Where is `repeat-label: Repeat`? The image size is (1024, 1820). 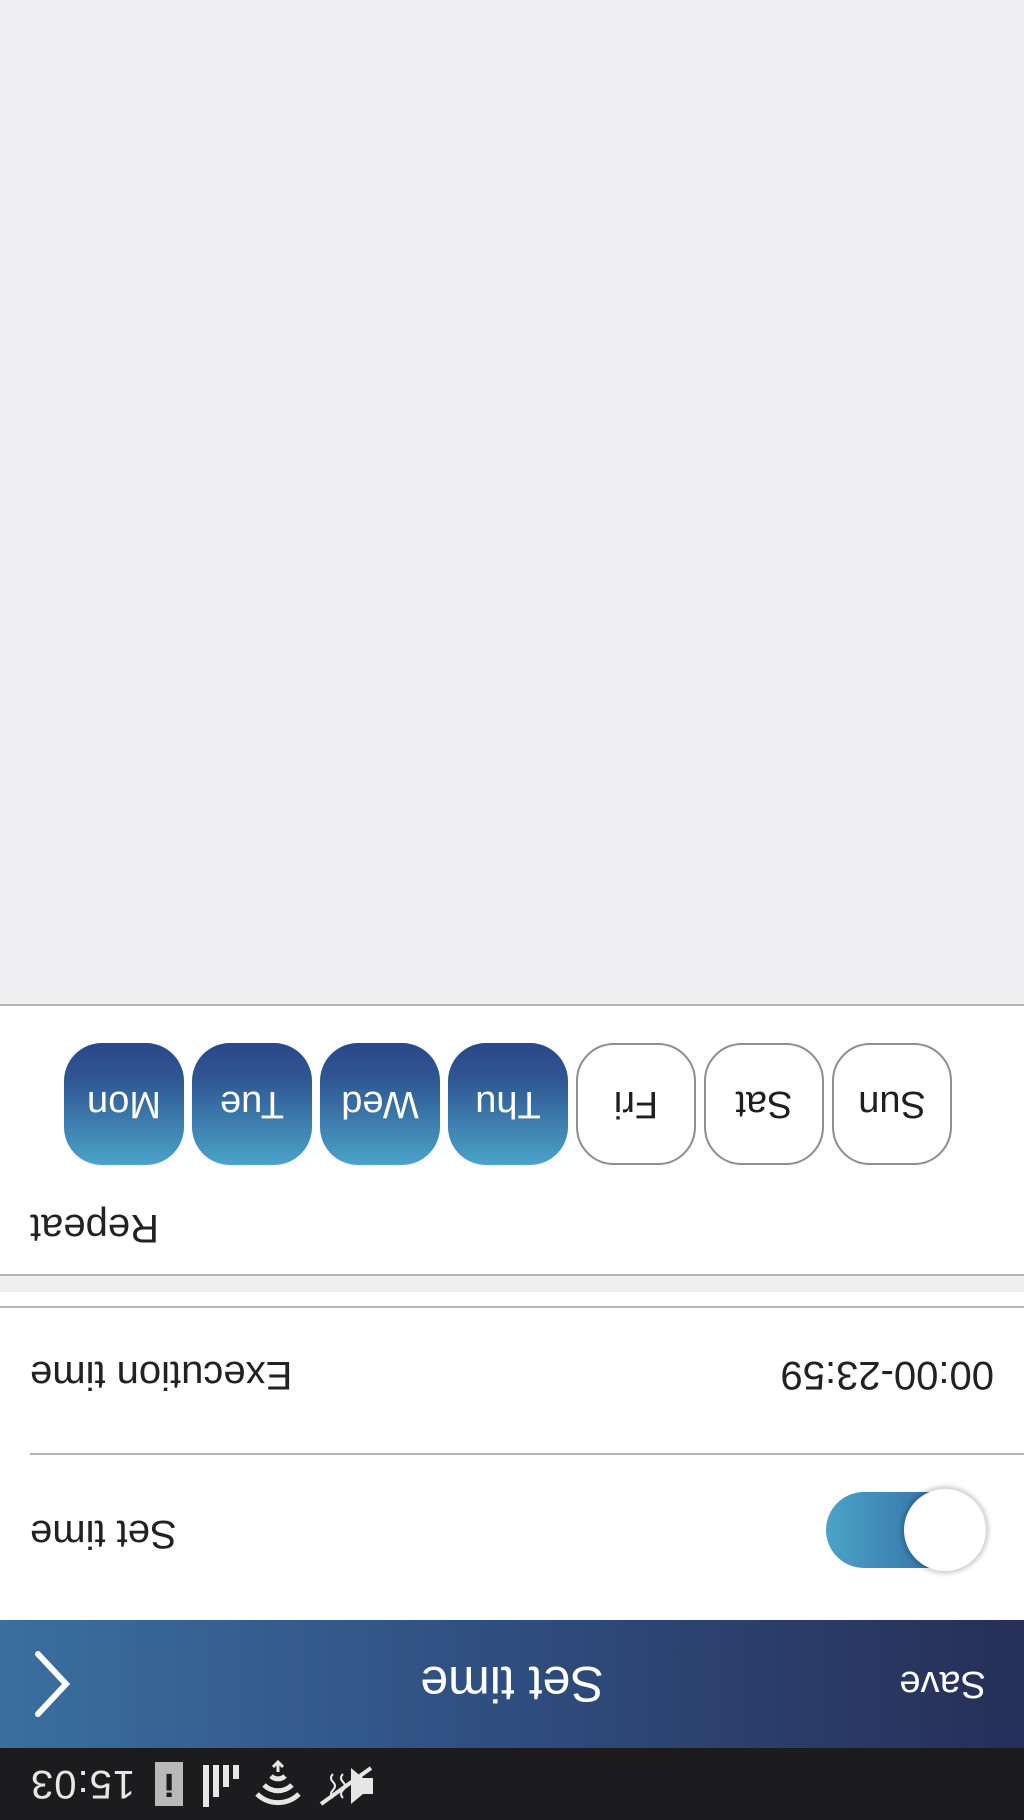 repeat-label: Repeat is located at coordinates (94, 1228).